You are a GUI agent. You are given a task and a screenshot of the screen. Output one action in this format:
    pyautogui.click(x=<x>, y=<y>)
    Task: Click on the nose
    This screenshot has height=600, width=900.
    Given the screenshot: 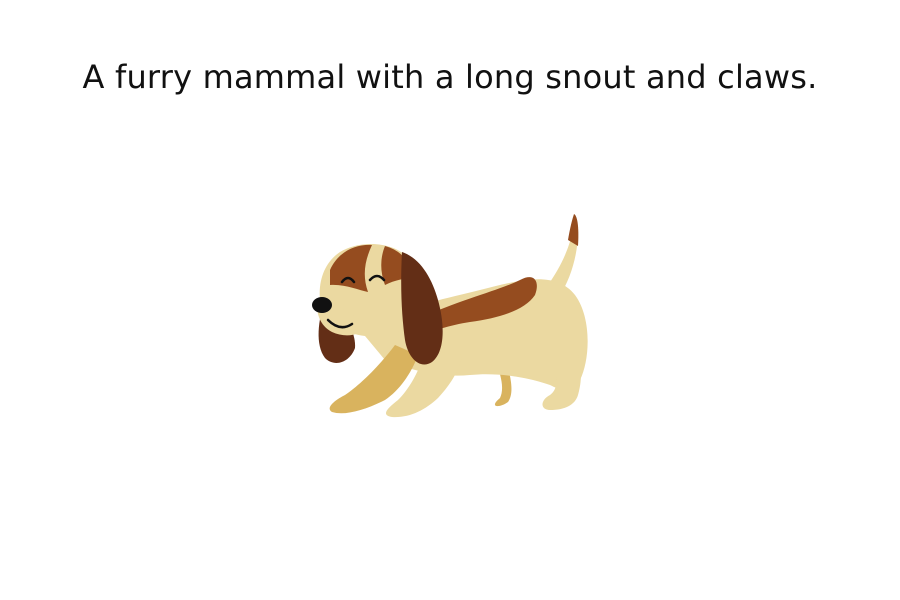 What is the action you would take?
    pyautogui.click(x=322, y=305)
    